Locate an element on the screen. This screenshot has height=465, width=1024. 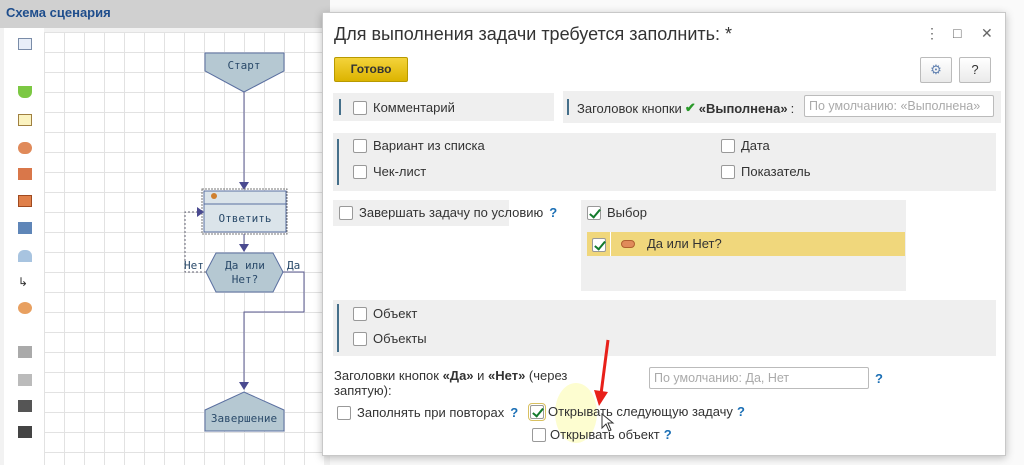
fill-on-repeat-checkbox is located at coordinates (344, 412).